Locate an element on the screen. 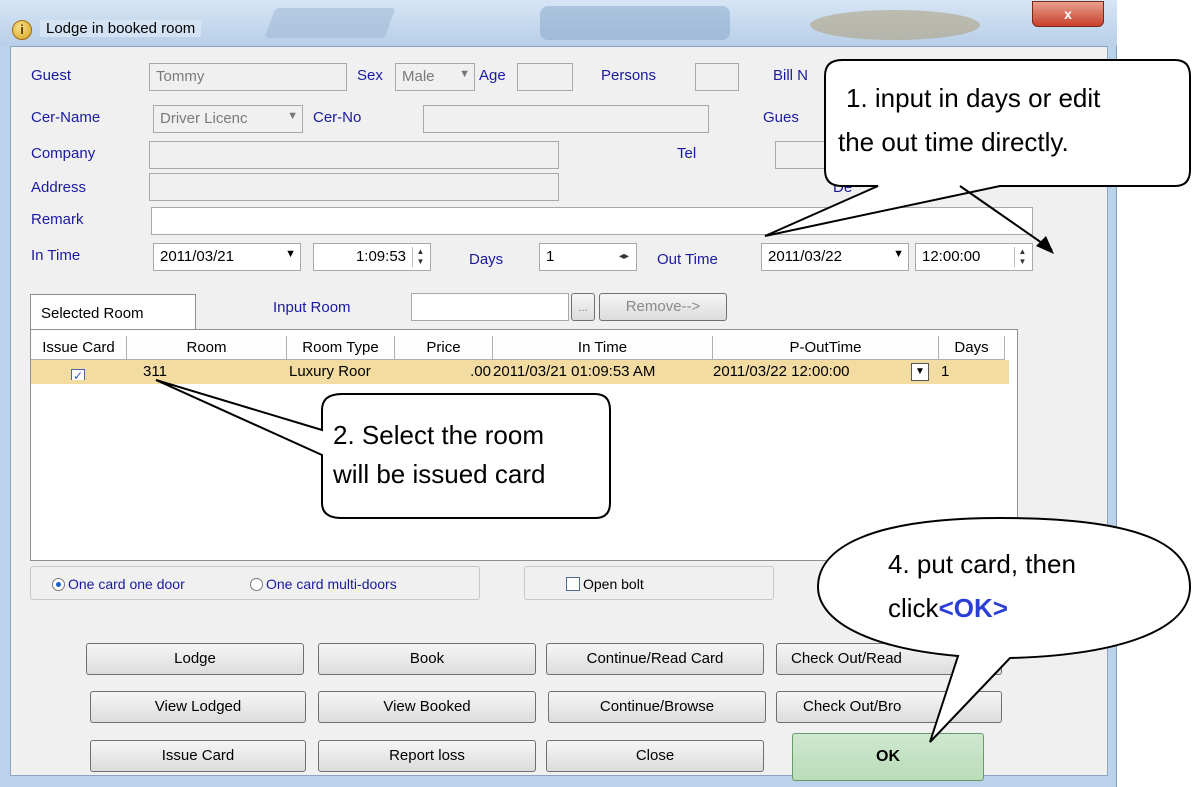 The image size is (1194, 787). callout-1-line-2: the out time directly. is located at coordinates (953, 142).